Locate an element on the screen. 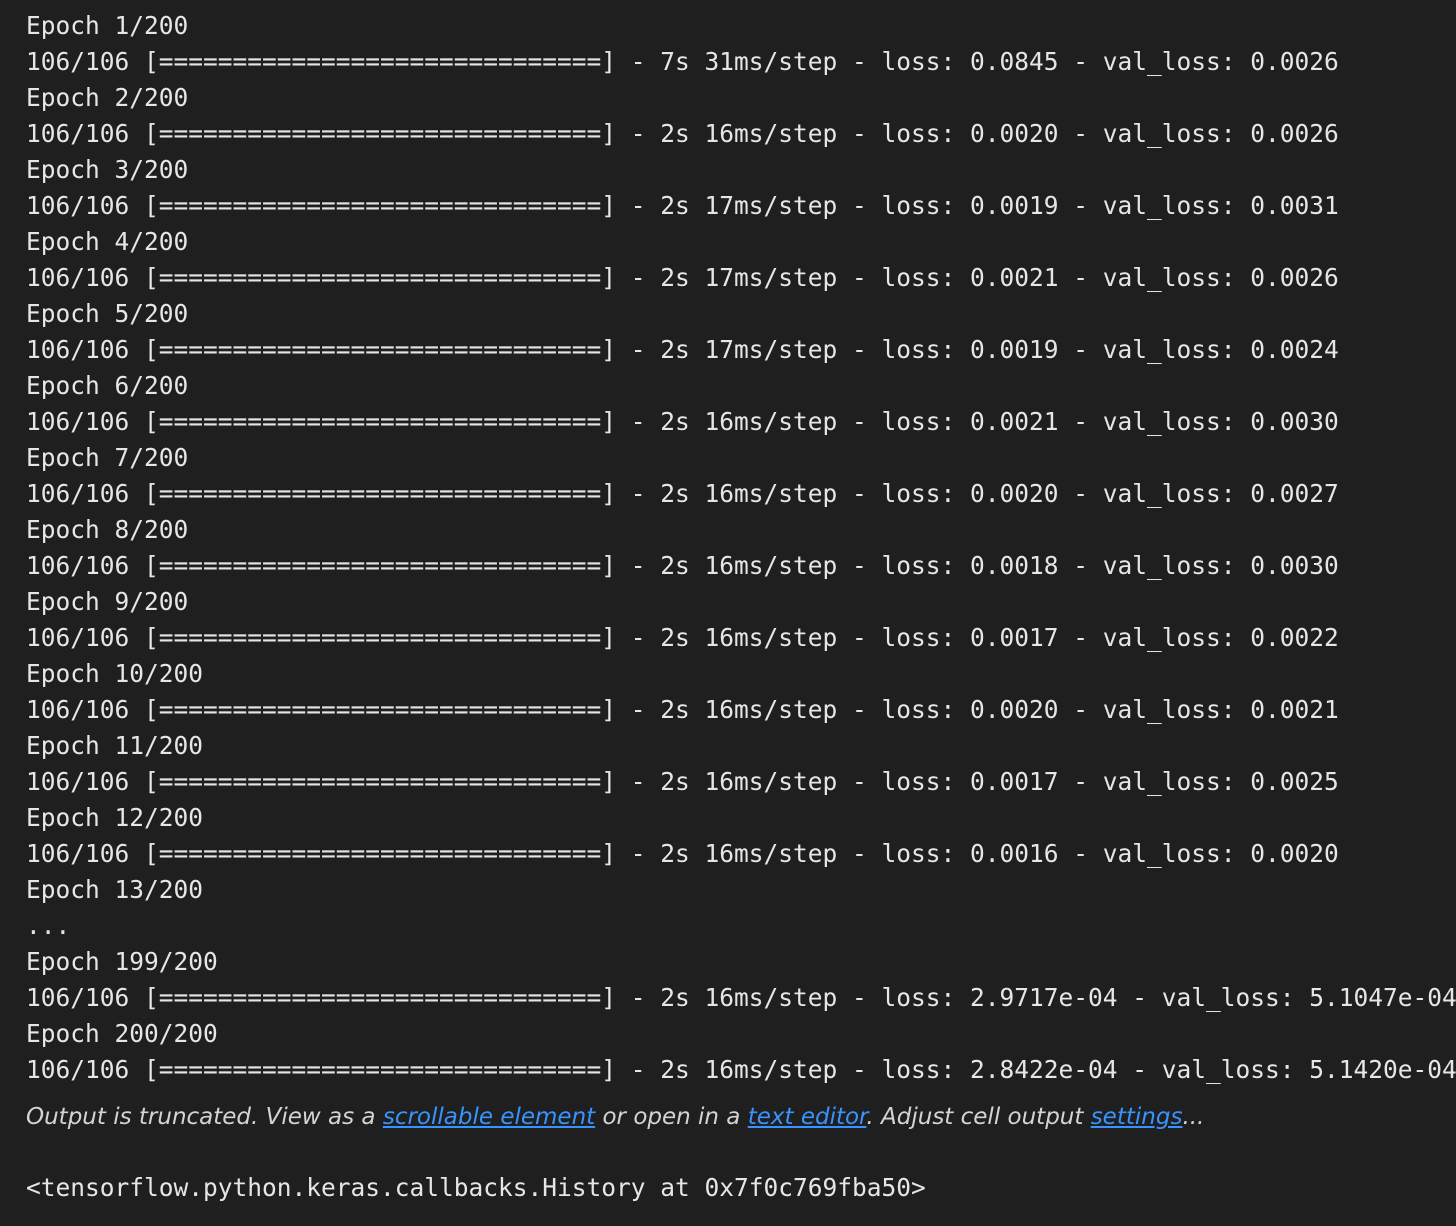  output-line: Epoch 1/200 is located at coordinates (107, 25).